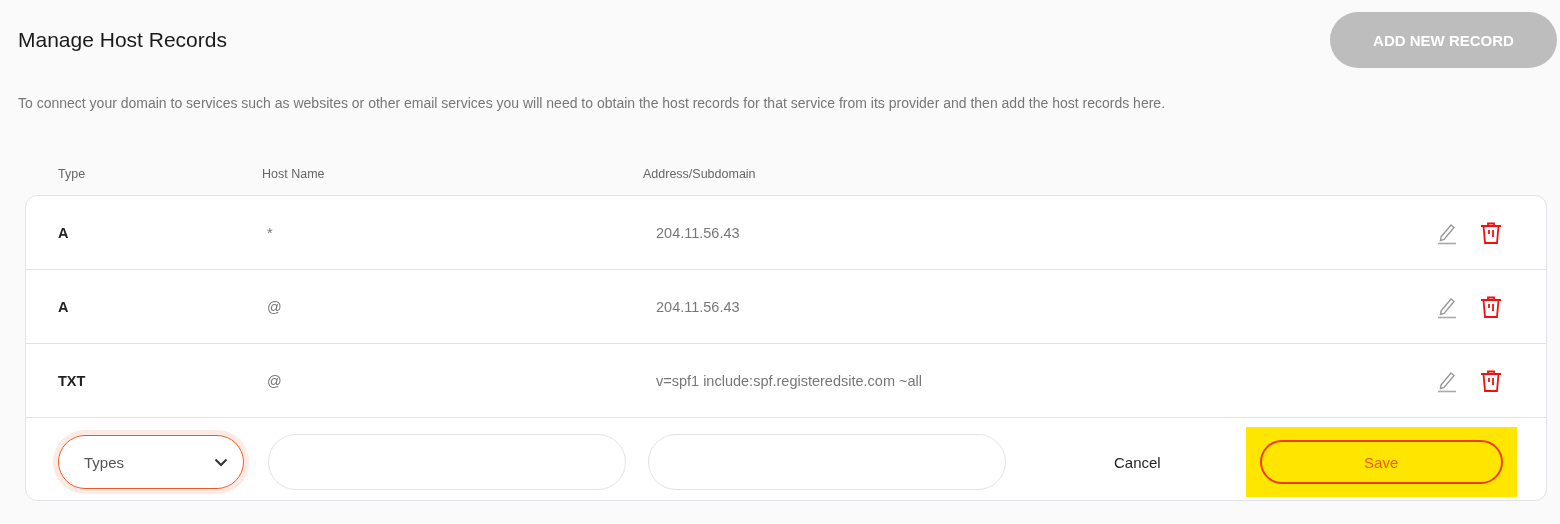 Image resolution: width=1560 pixels, height=524 pixels. I want to click on cancel-button: Cancel, so click(1137, 462).